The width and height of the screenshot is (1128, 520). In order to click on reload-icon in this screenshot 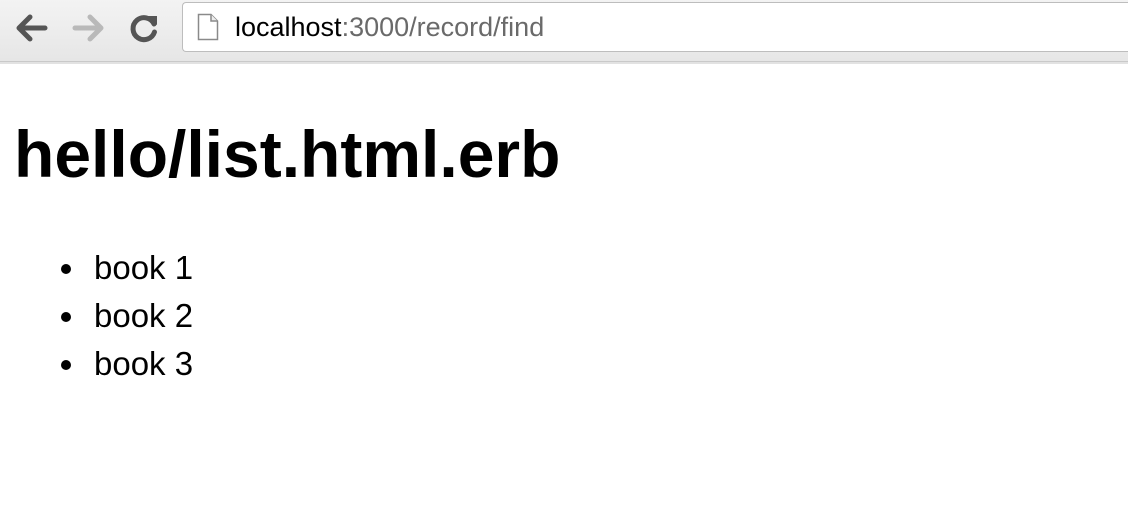, I will do `click(144, 28)`.